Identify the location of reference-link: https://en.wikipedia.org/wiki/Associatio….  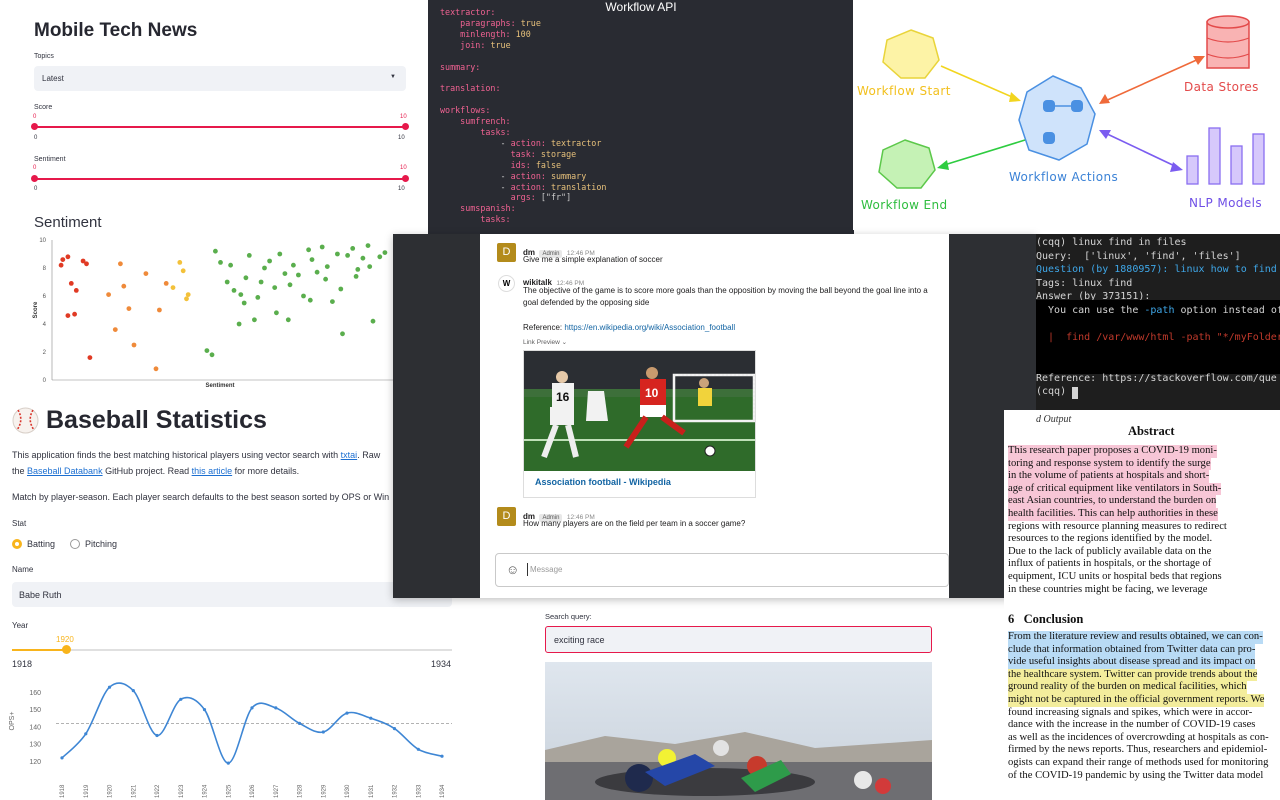
(649, 327).